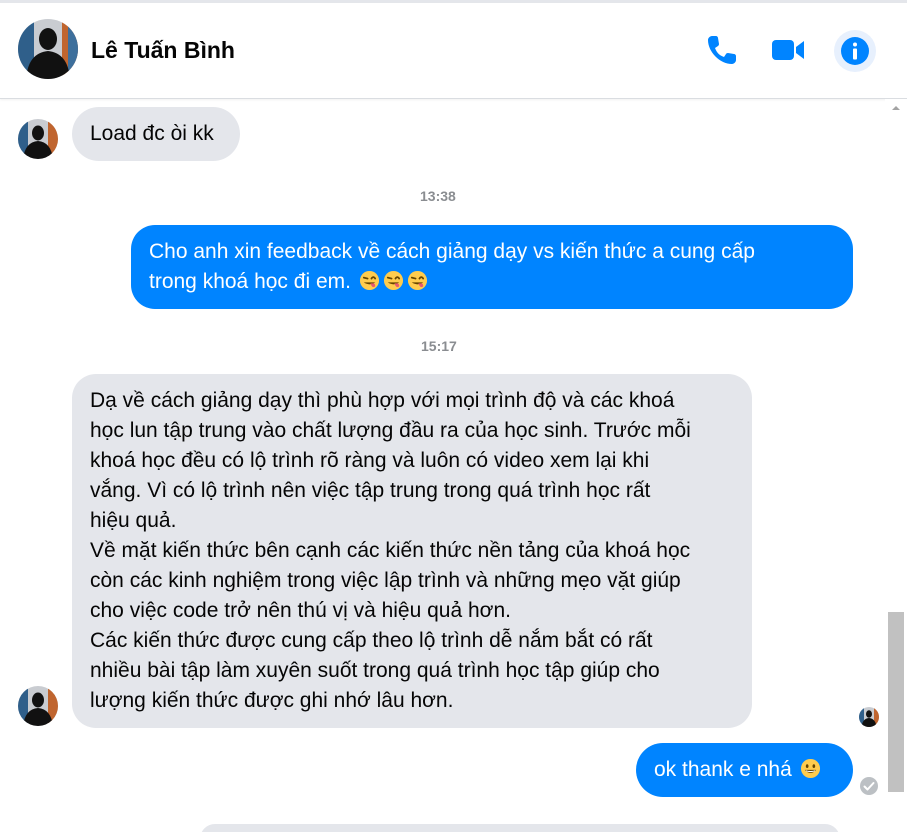 The width and height of the screenshot is (907, 832). Describe the element at coordinates (492, 282) in the screenshot. I see `message-text-line: trong khoá học đi em.` at that location.